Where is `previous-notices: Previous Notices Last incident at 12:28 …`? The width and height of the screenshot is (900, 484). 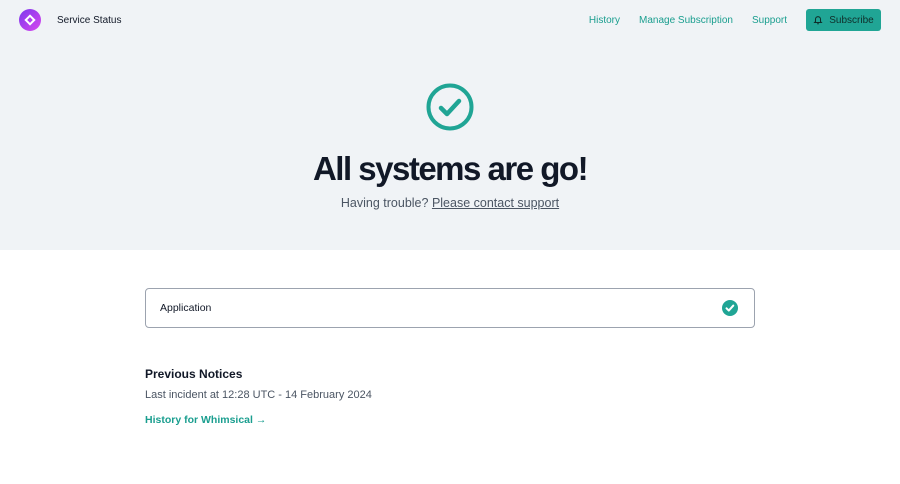 previous-notices: Previous Notices Last incident at 12:28 … is located at coordinates (258, 397).